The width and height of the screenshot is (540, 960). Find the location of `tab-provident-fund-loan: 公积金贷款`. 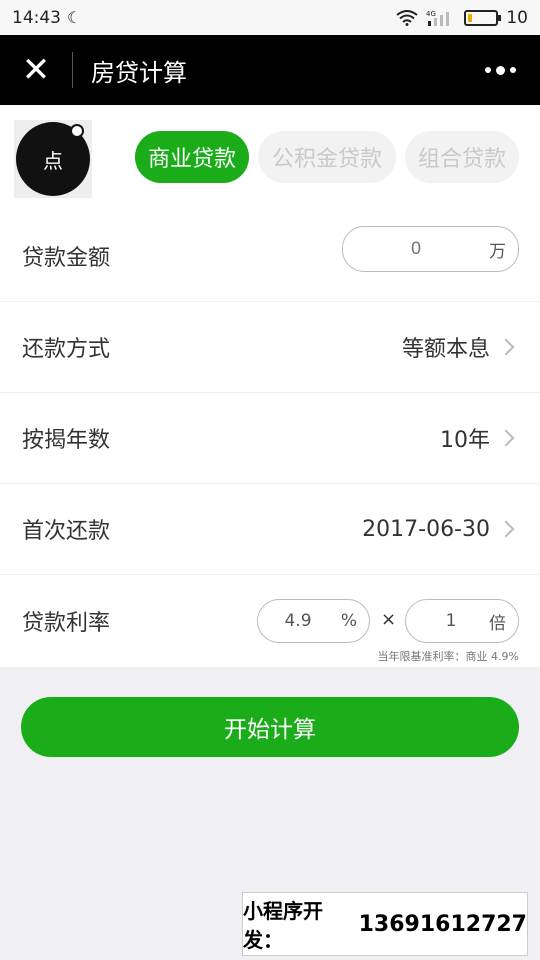

tab-provident-fund-loan: 公积金贷款 is located at coordinates (327, 157).